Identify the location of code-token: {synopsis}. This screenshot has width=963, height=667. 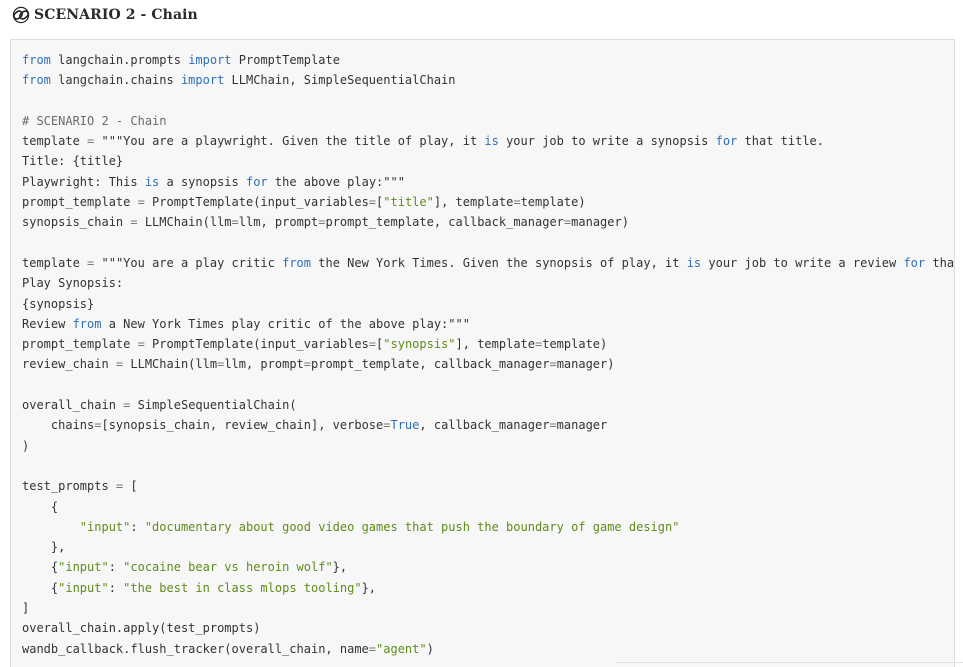
(58, 303).